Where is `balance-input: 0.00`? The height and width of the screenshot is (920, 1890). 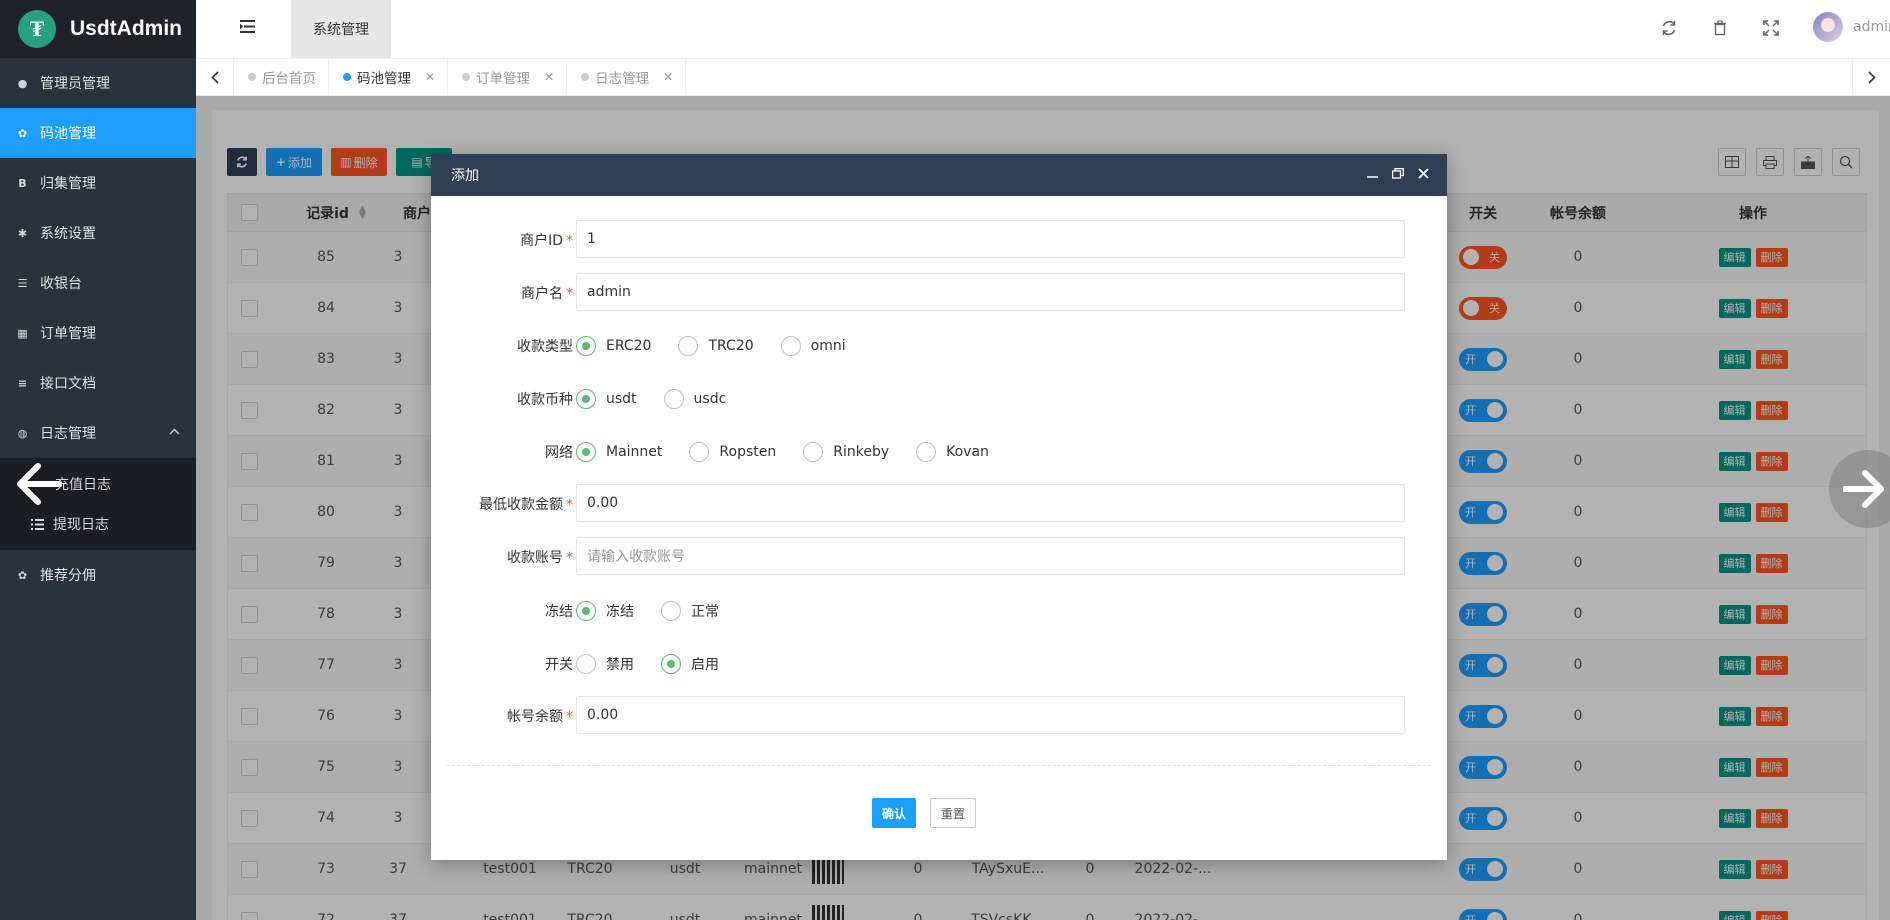
balance-input: 0.00 is located at coordinates (990, 715).